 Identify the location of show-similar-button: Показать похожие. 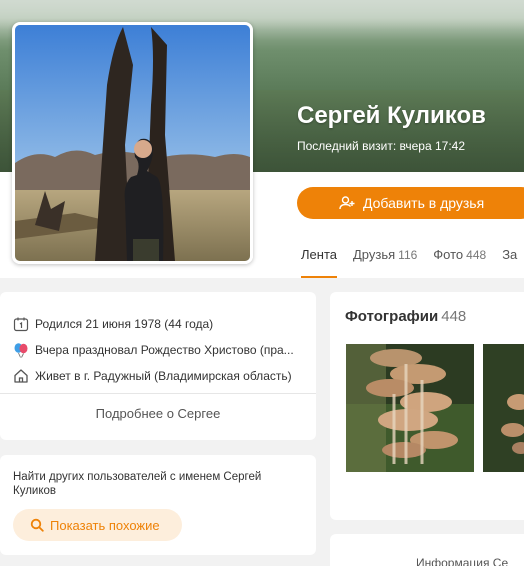
(97, 525).